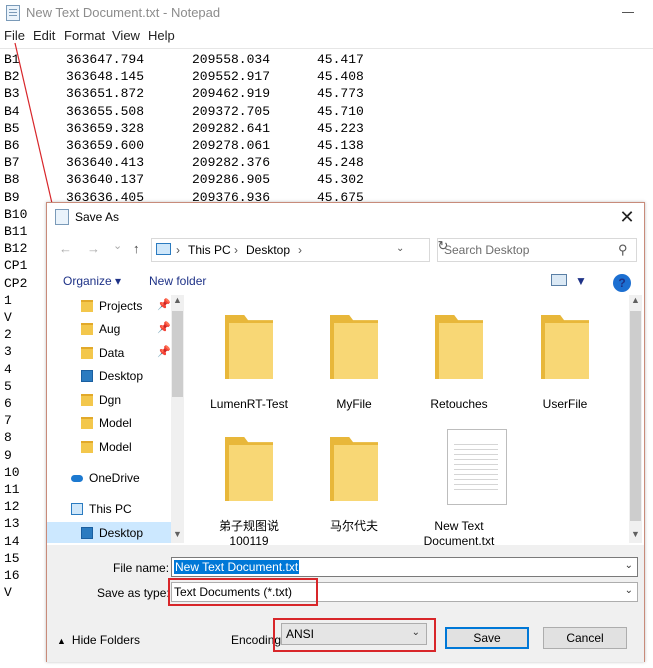 The height and width of the screenshot is (668, 653). I want to click on menu-format: Format, so click(84, 35).